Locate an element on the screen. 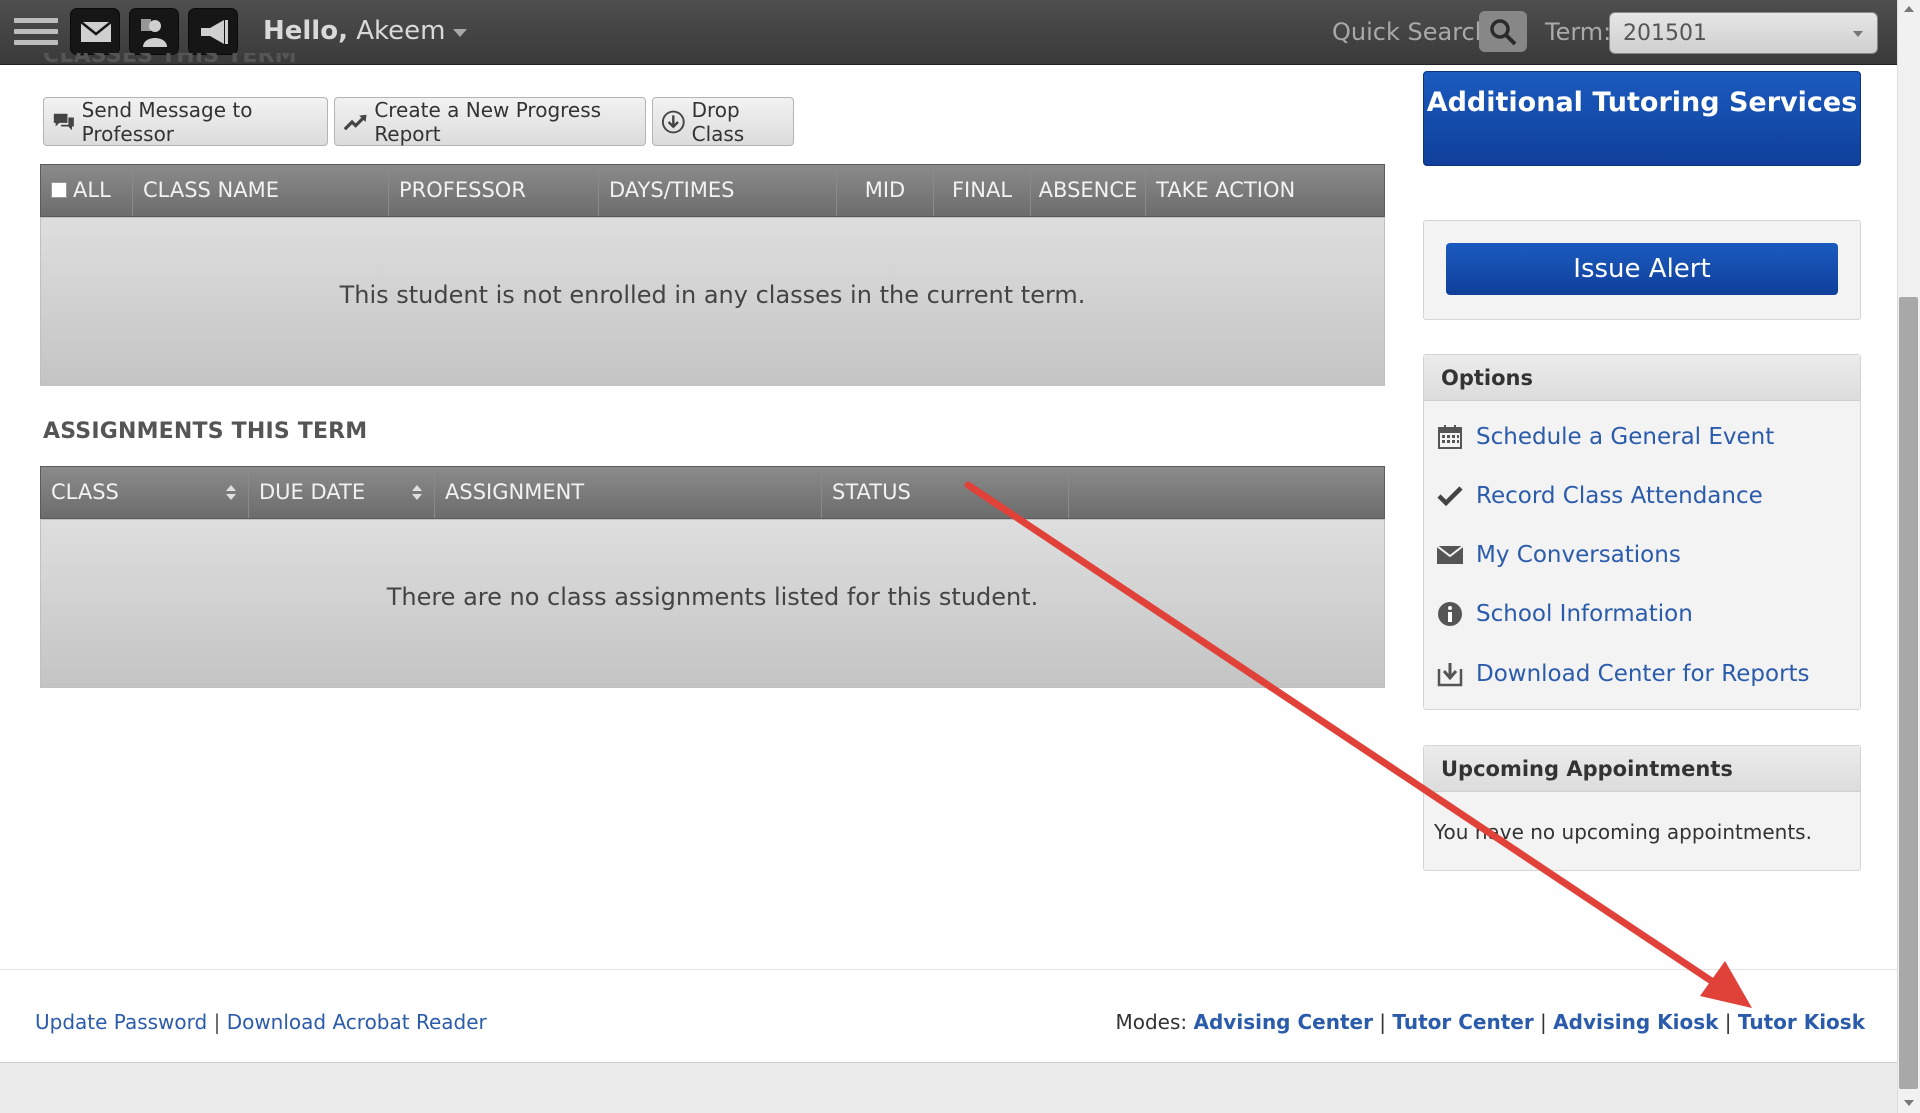  scroll-down-arrow-icon is located at coordinates (1909, 1103).